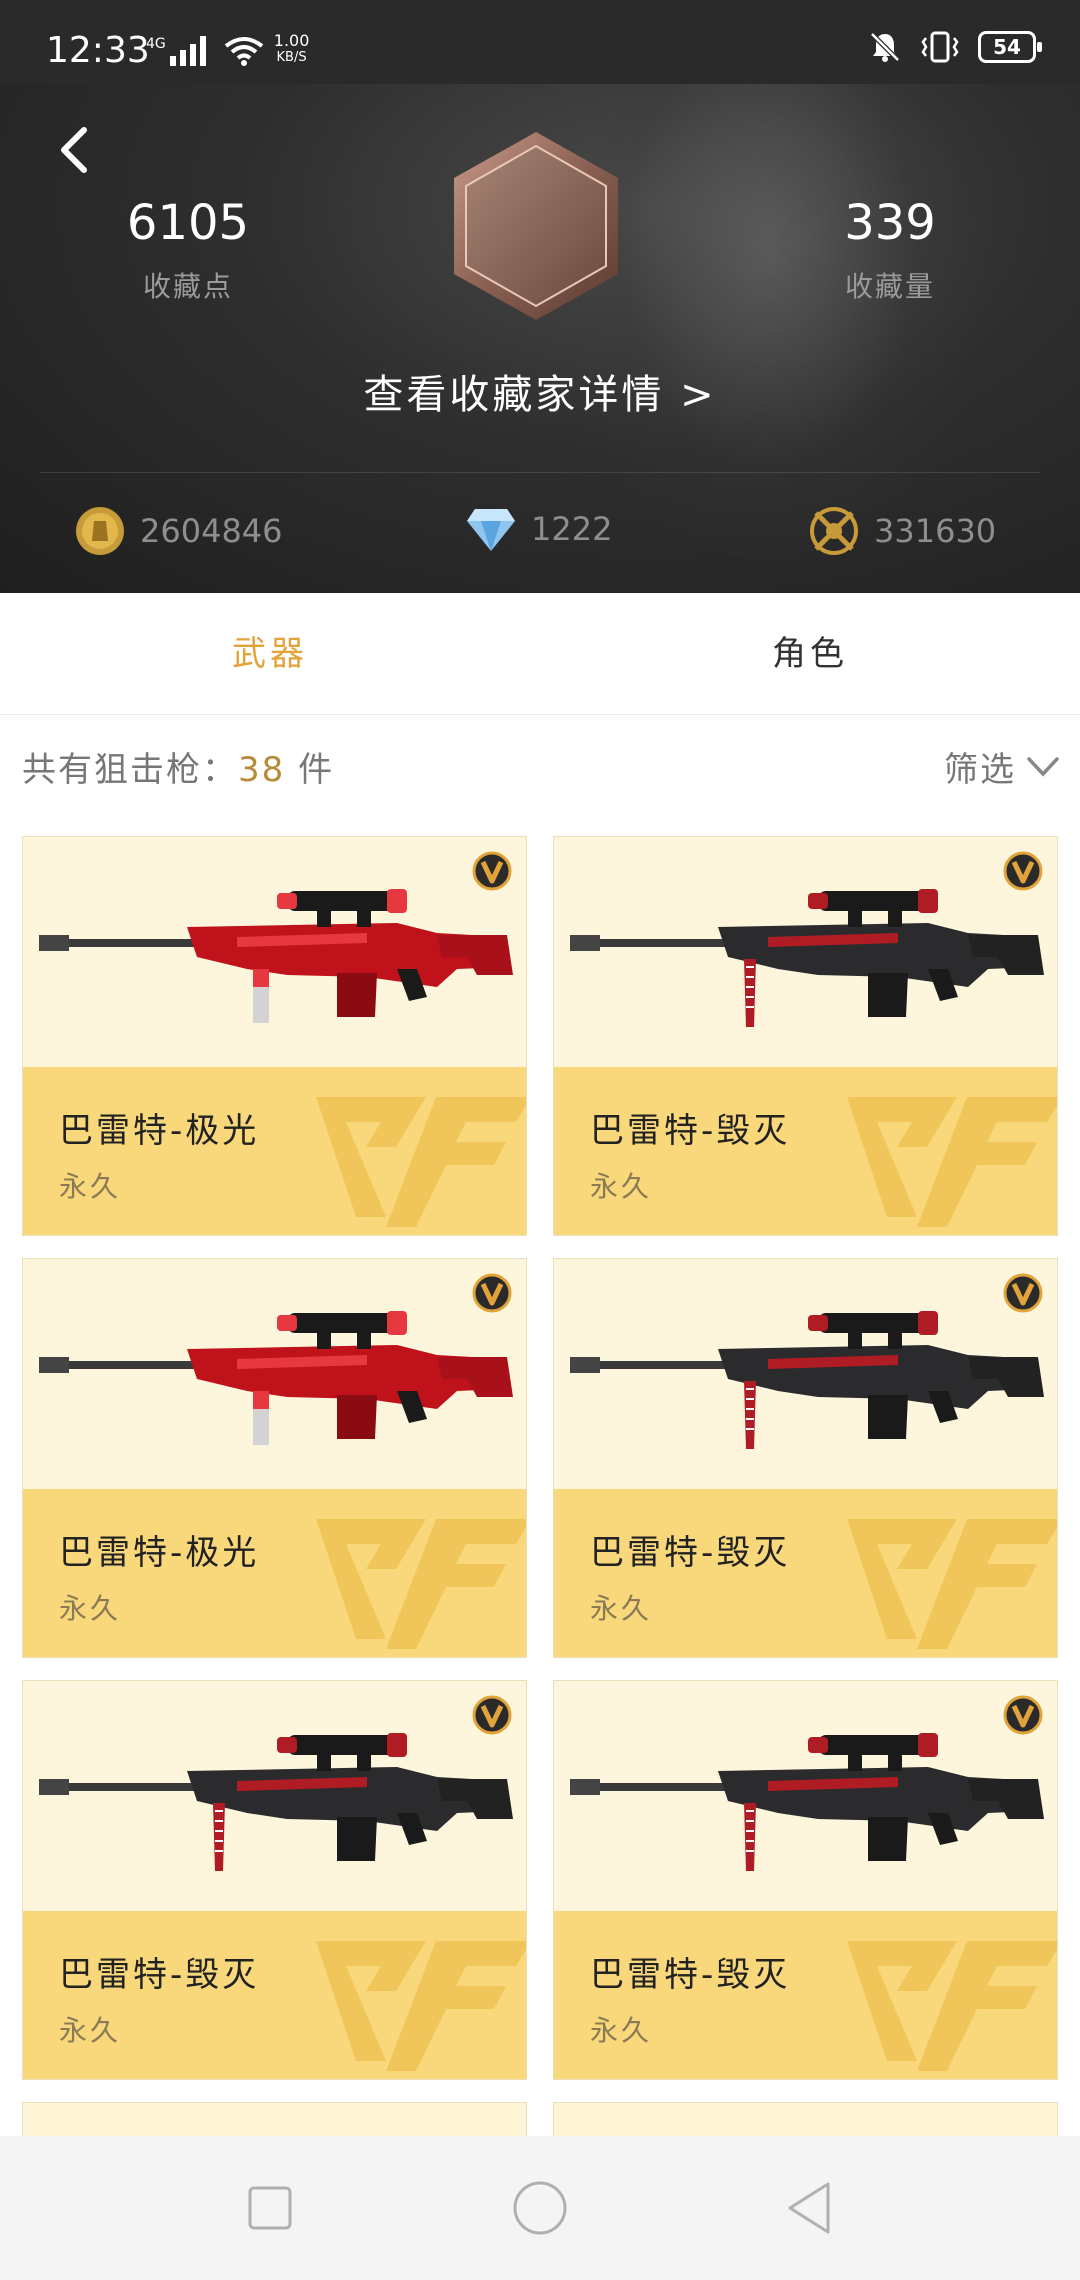  I want to click on item-count-summary: 共有狙击枪：38 件, so click(178, 766).